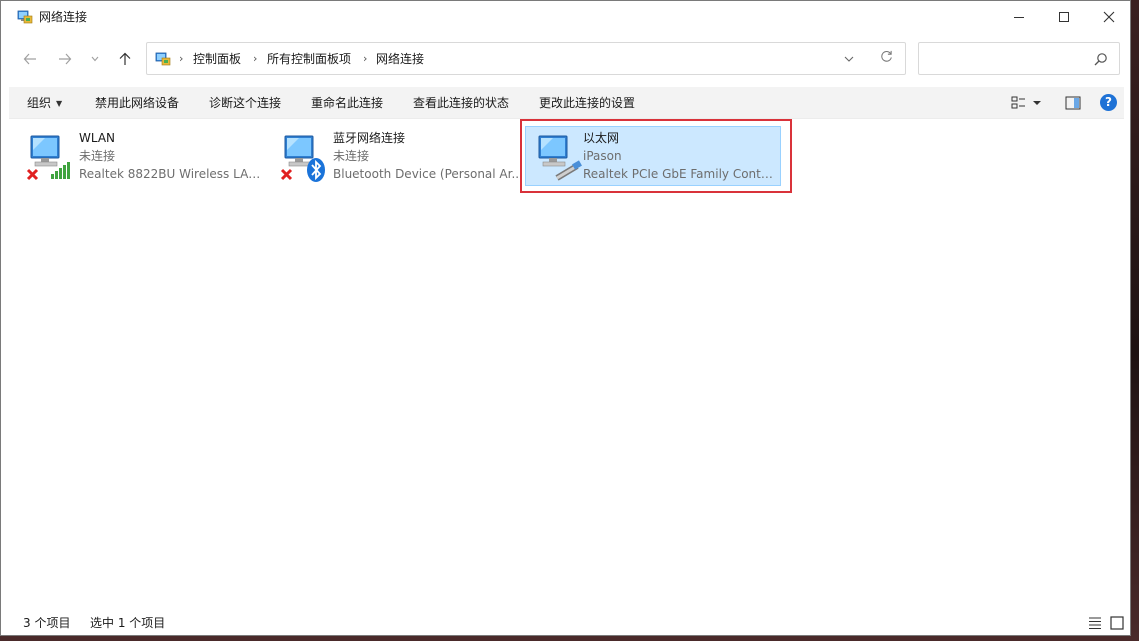 The height and width of the screenshot is (641, 1139). What do you see at coordinates (128, 623) in the screenshot?
I see `selection-count: 选中 1 个项目` at bounding box center [128, 623].